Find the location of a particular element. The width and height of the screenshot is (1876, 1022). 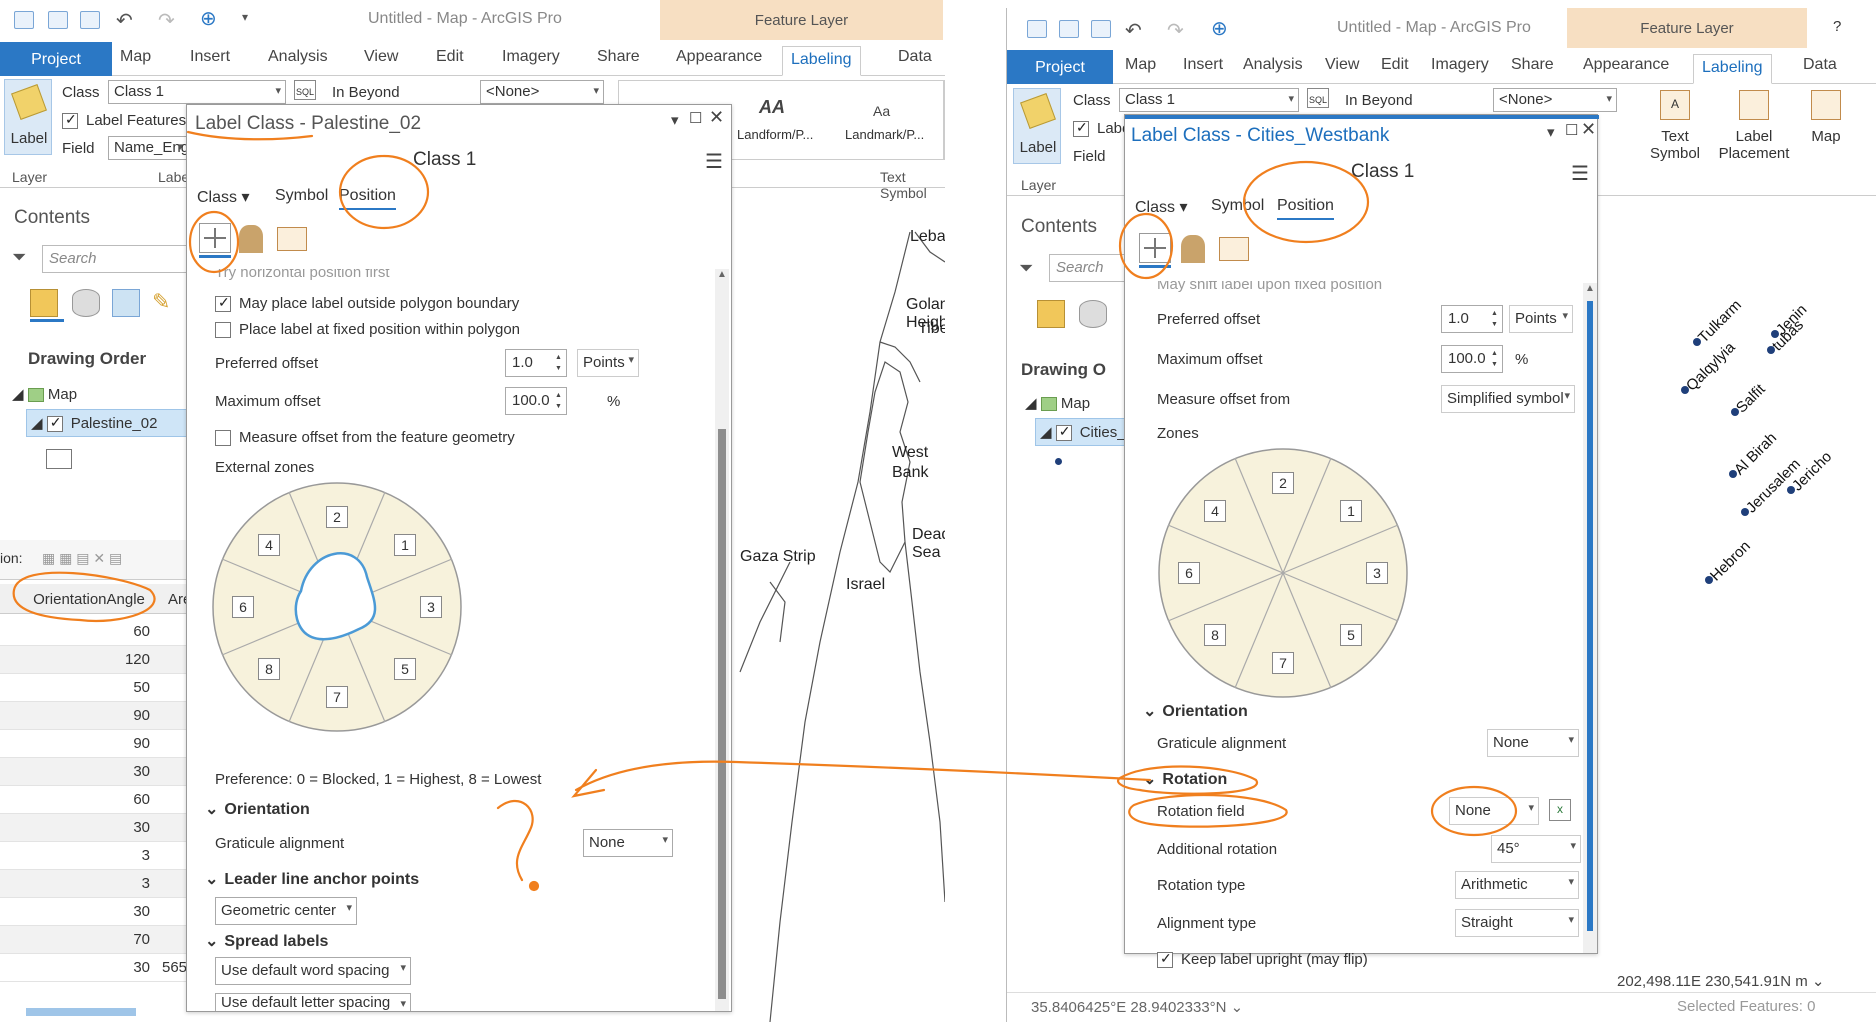

right-dialog-scroll-thumb is located at coordinates (1590, 616).